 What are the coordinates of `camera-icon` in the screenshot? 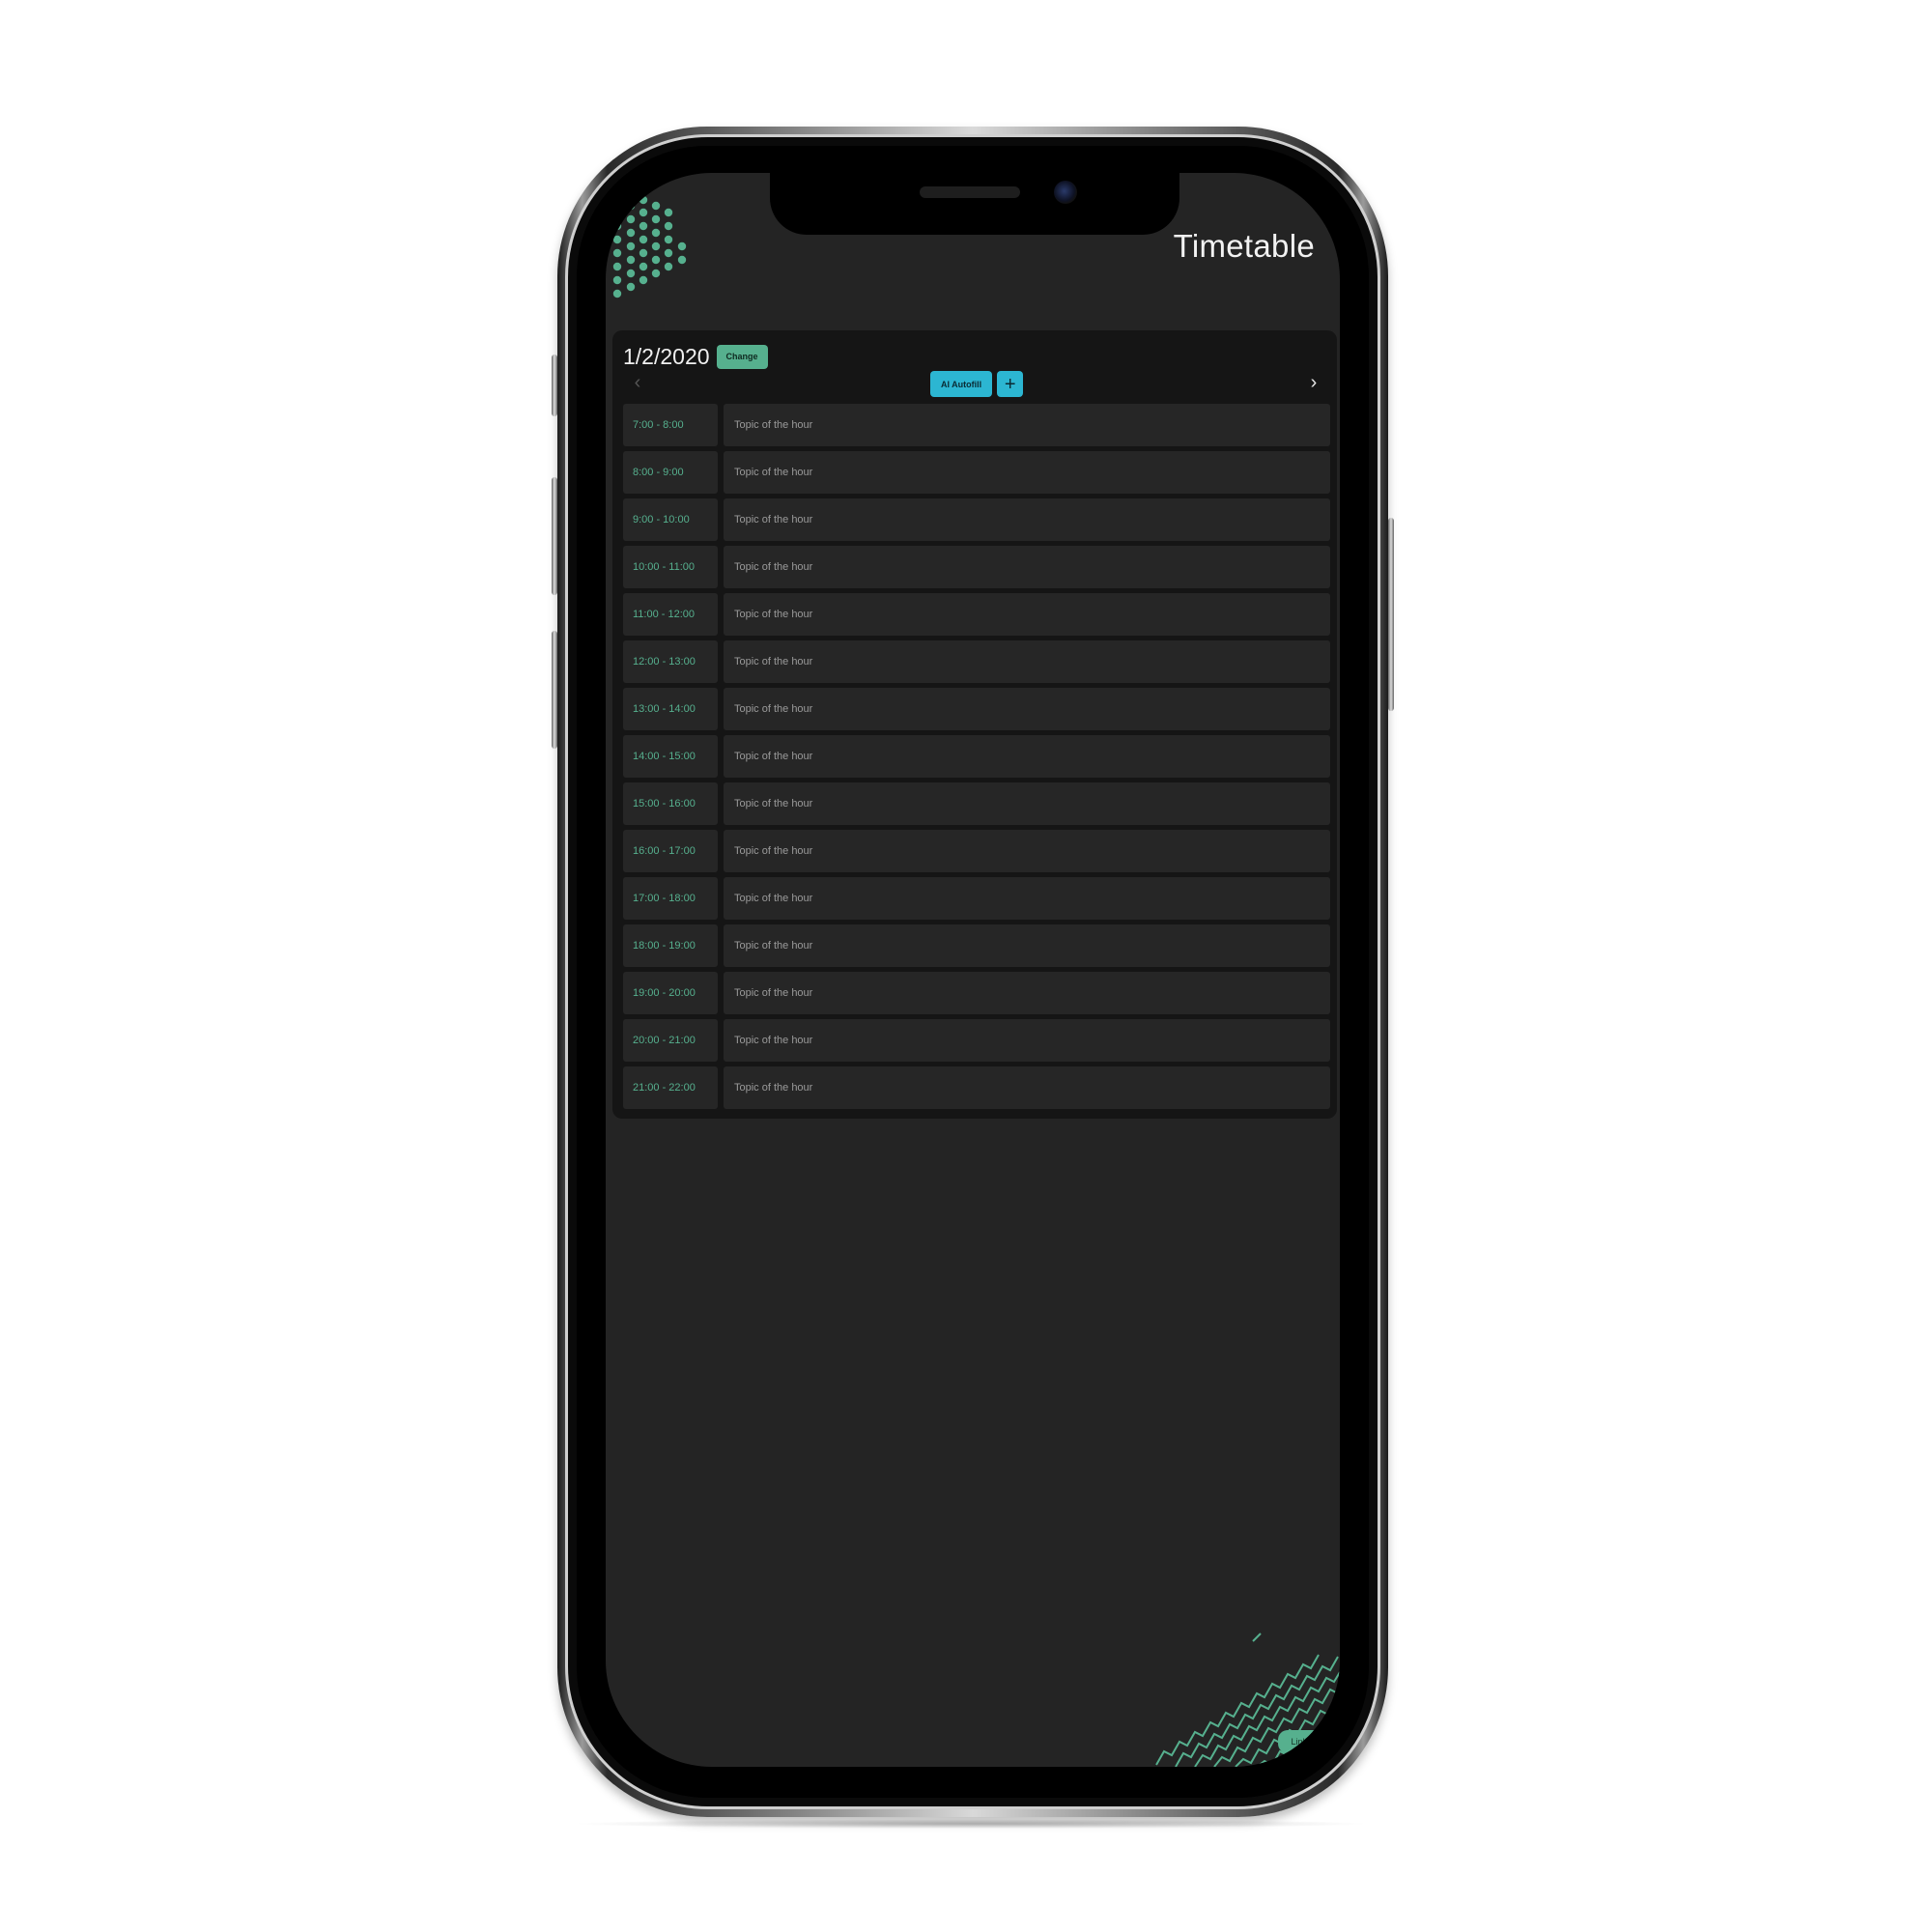 It's located at (1065, 192).